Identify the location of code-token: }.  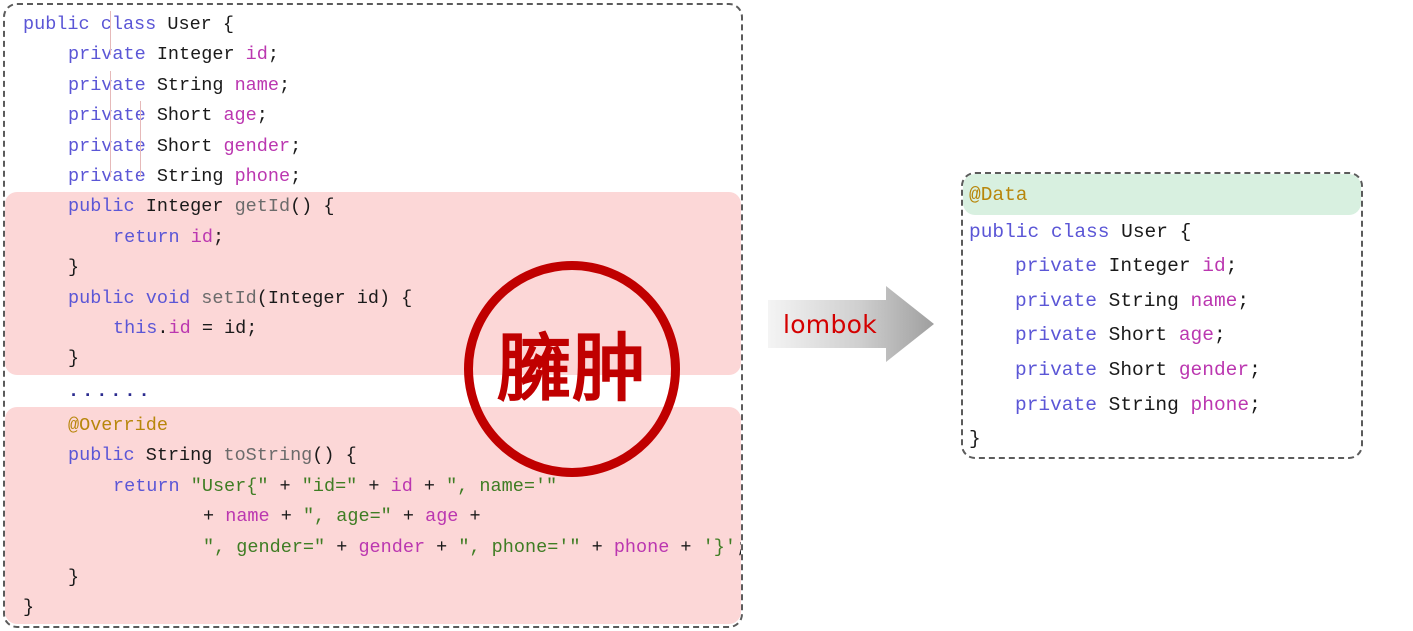
(74, 578).